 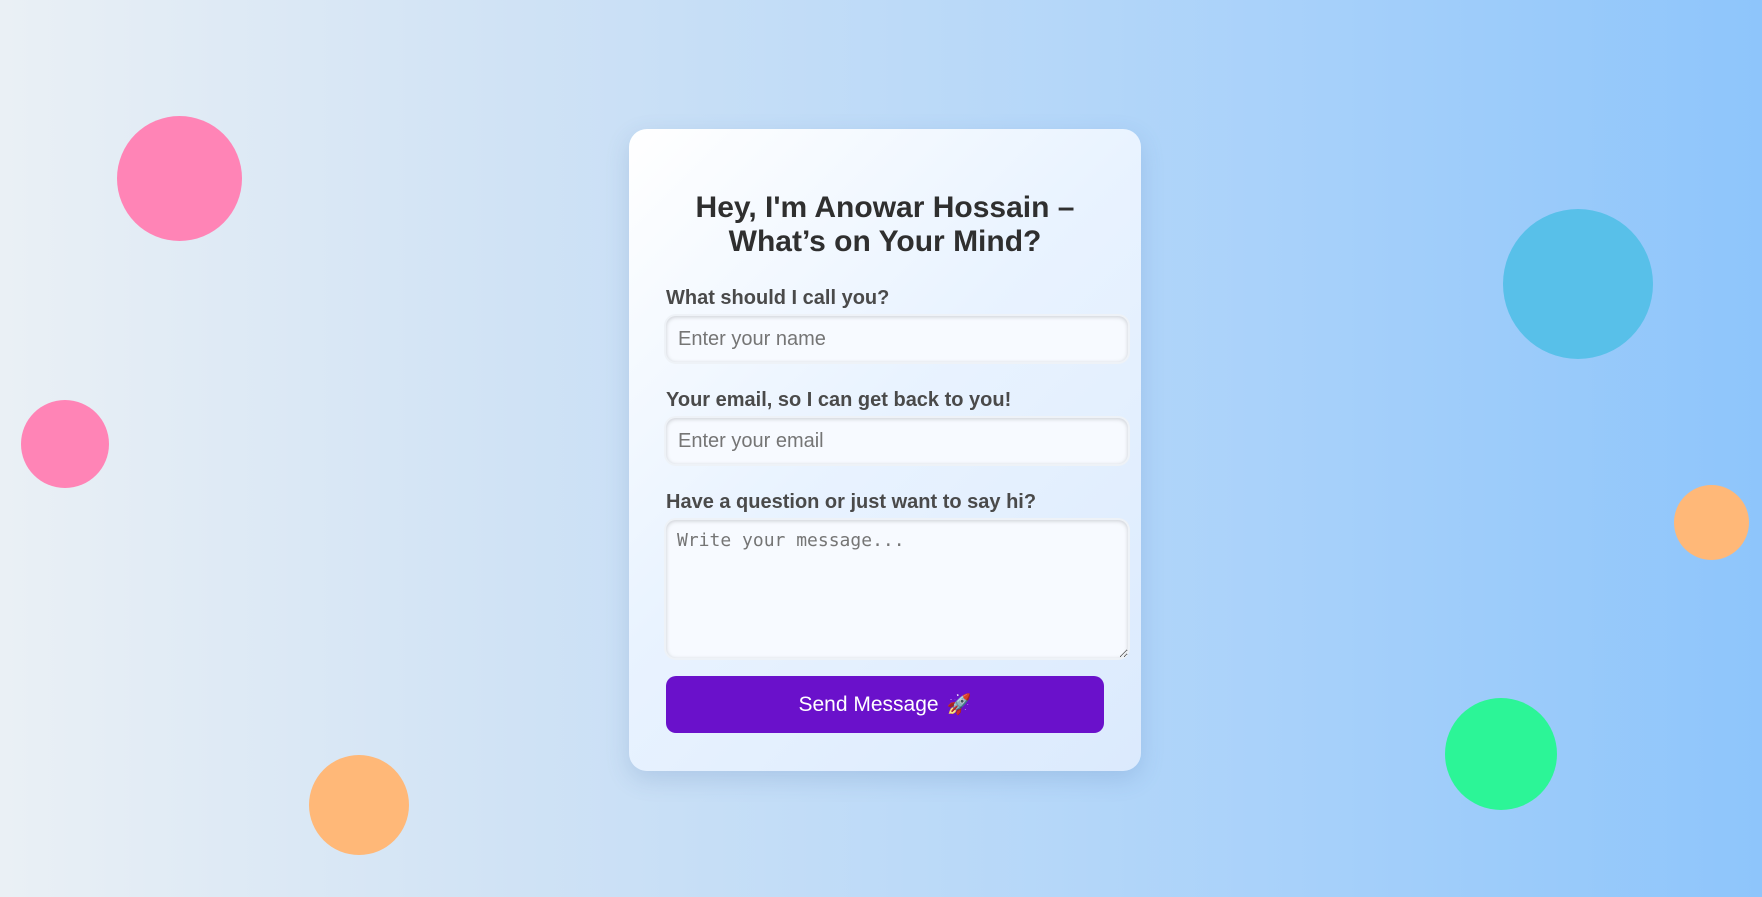 What do you see at coordinates (1501, 754) in the screenshot?
I see `decorative-bubble-green` at bounding box center [1501, 754].